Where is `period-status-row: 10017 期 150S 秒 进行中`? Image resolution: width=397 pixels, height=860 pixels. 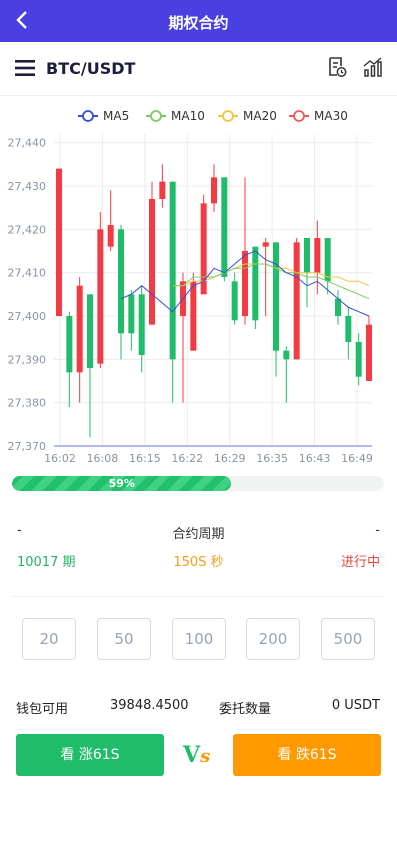 period-status-row: 10017 期 150S 秒 进行中 is located at coordinates (198, 560).